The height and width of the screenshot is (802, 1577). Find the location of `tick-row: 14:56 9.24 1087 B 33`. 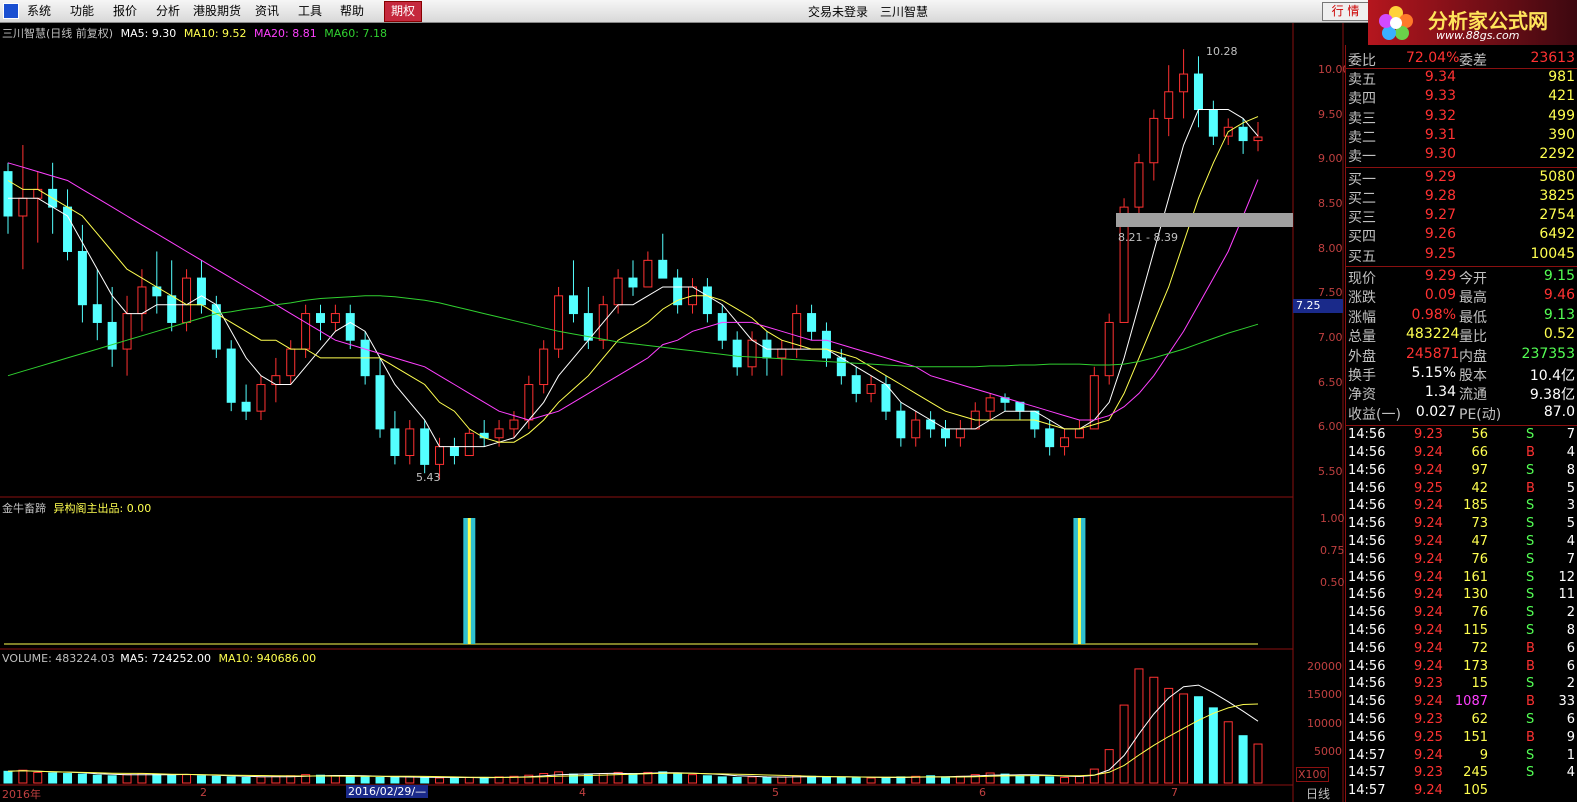

tick-row: 14:56 9.24 1087 B 33 is located at coordinates (1461, 703).